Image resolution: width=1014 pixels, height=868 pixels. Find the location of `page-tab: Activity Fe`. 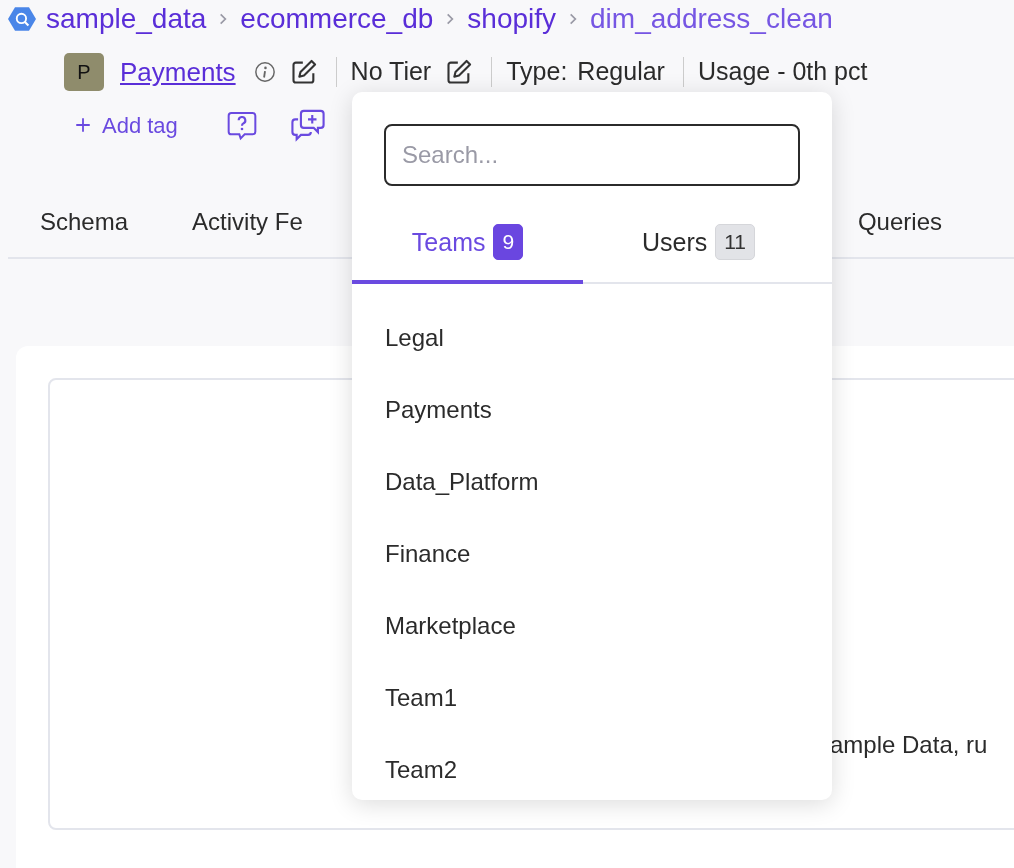

page-tab: Activity Fe is located at coordinates (247, 222).